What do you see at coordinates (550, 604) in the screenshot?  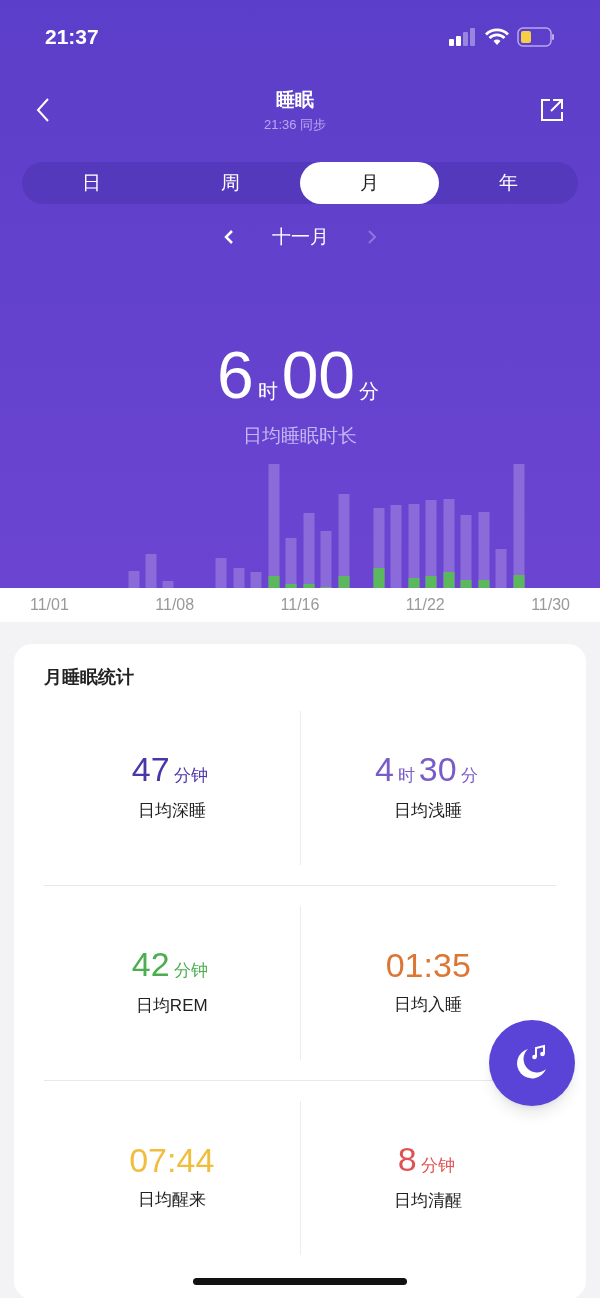 I see `date-axis-label: 11/30` at bounding box center [550, 604].